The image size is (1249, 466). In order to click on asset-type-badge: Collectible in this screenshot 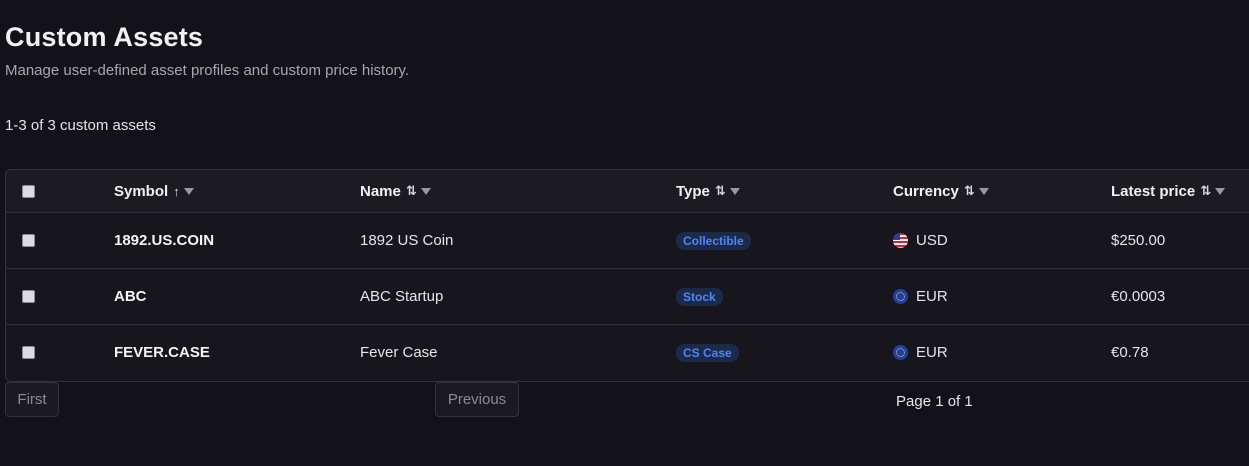, I will do `click(713, 240)`.